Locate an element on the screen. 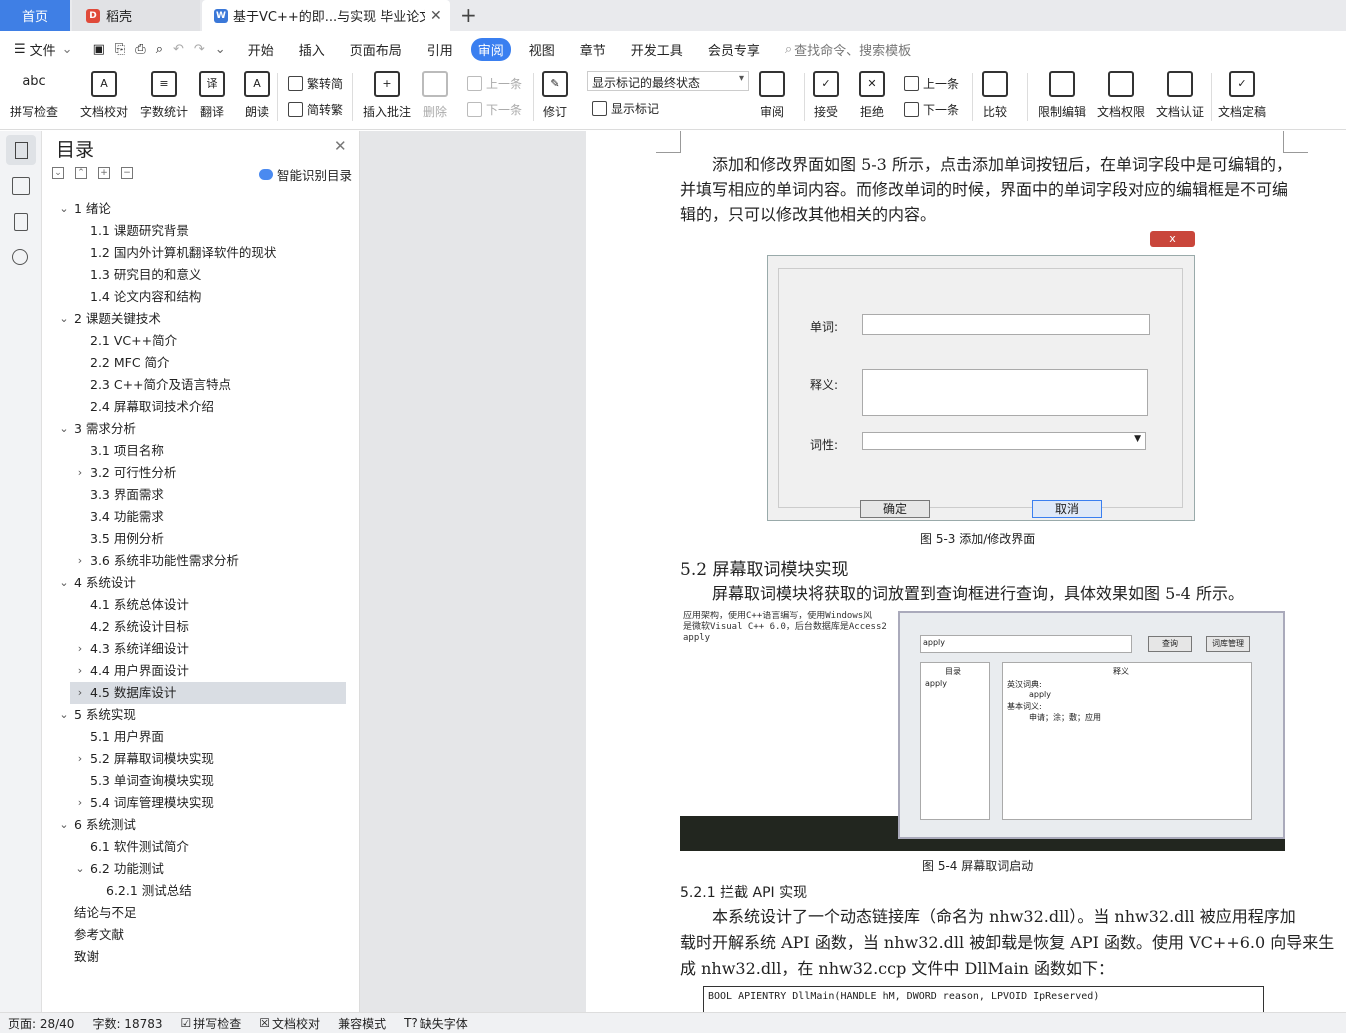 The height and width of the screenshot is (1033, 1346). delete-comment-button: 删除 is located at coordinates (435, 95).